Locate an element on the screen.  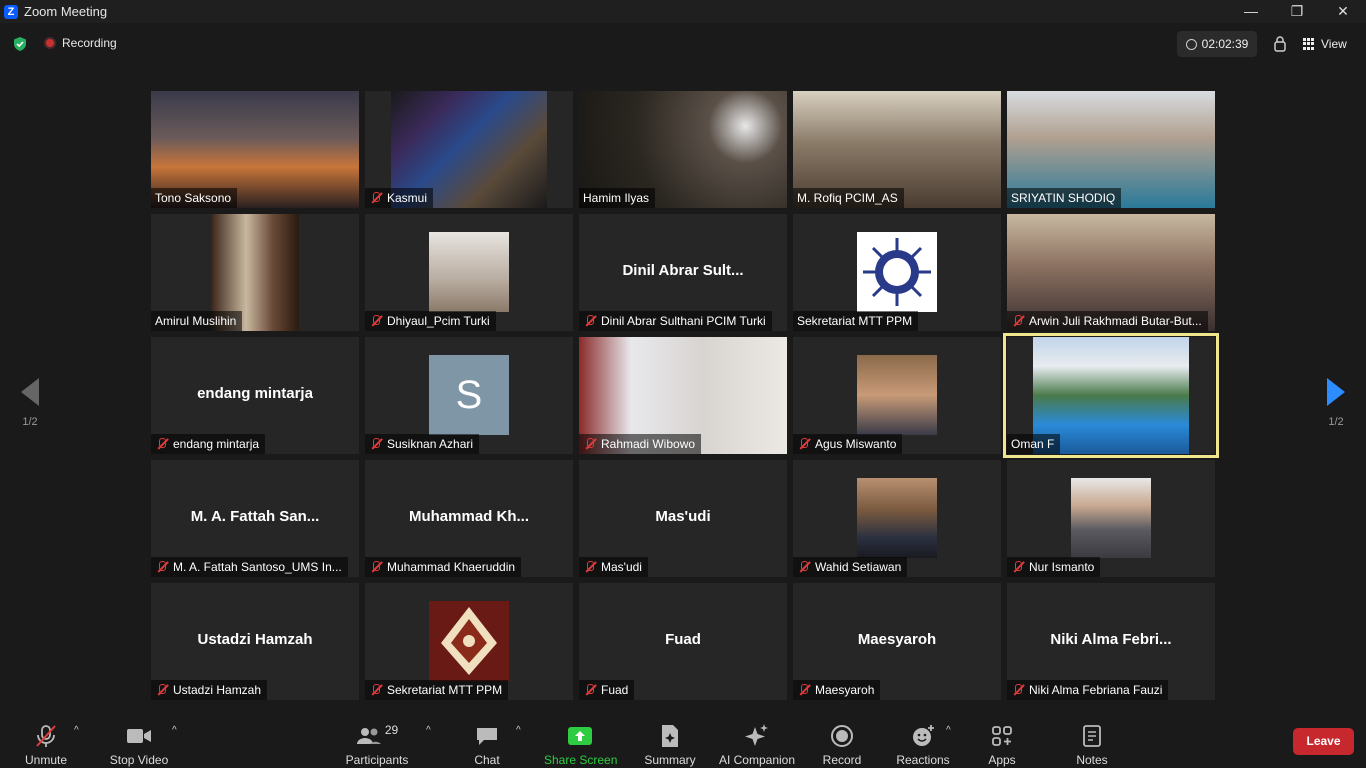
participant-tile-active-speaker: Oman F is located at coordinates (1111, 395).